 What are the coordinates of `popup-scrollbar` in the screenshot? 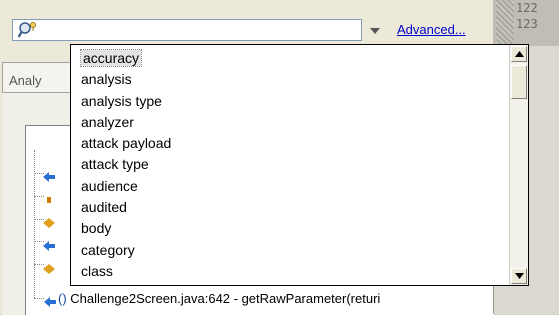 It's located at (518, 165).